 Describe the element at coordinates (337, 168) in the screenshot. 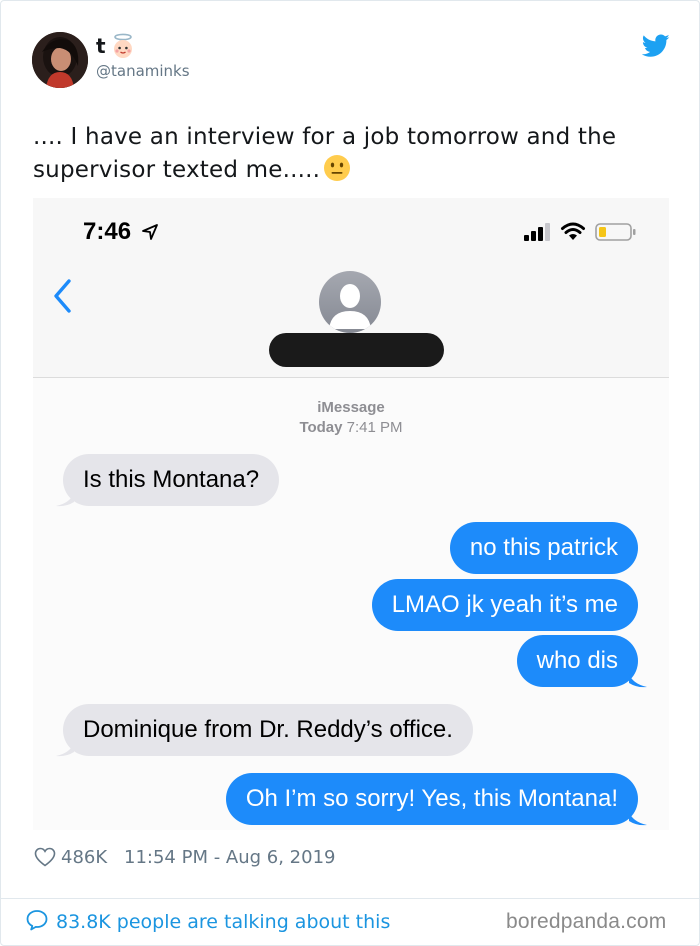

I see `neutral-face-emoji-icon` at that location.